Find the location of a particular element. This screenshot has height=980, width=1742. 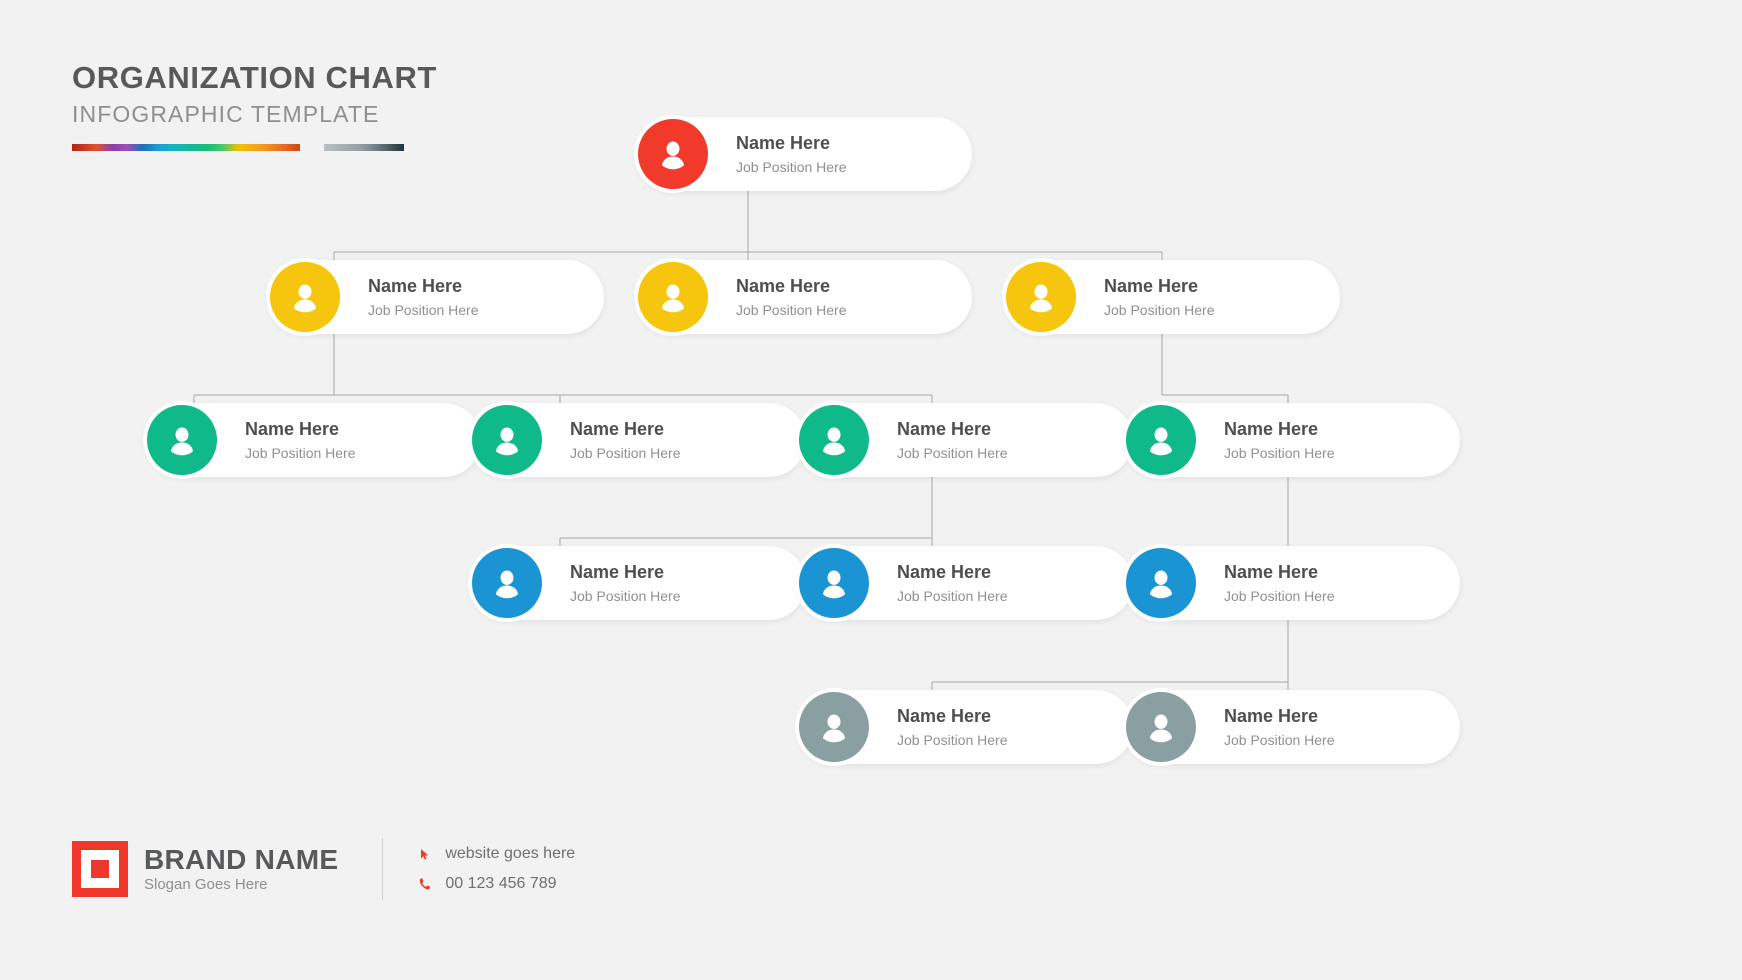

brand-logo-core is located at coordinates (100, 869).